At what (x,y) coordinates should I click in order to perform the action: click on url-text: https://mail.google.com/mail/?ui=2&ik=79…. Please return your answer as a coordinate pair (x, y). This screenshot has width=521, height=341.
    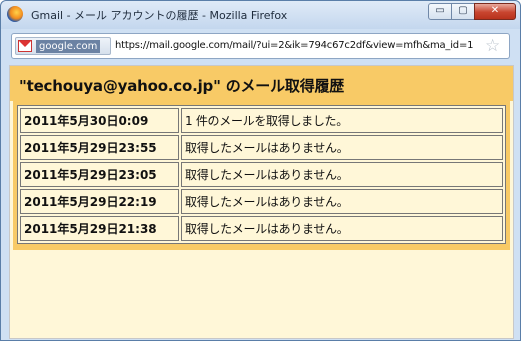
    Looking at the image, I should click on (294, 45).